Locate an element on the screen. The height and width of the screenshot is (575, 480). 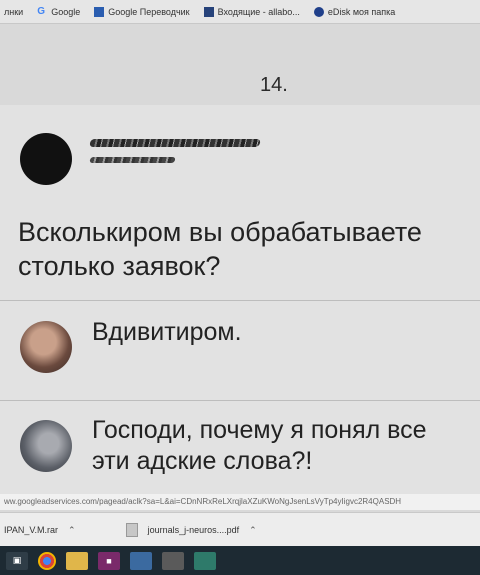
mail-icon is located at coordinates (208, 11).